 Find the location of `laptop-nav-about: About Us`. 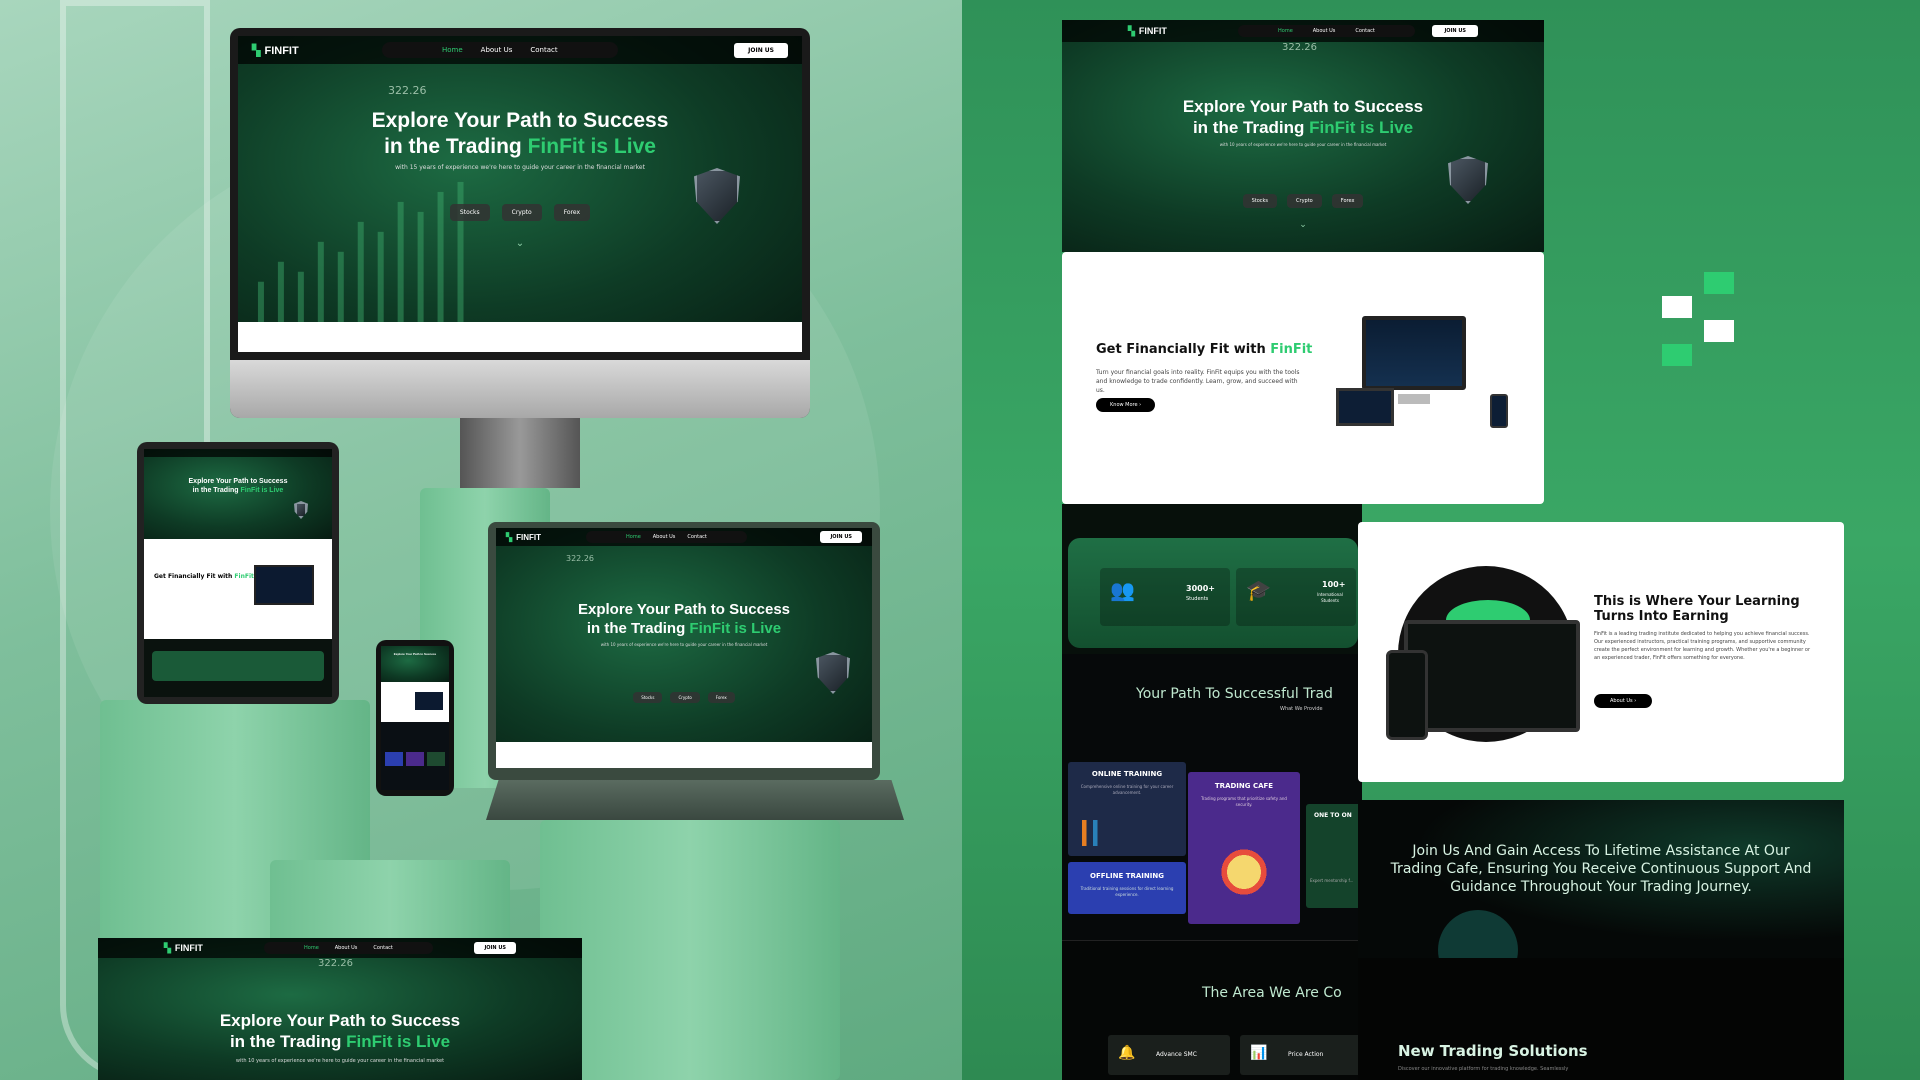

laptop-nav-about: About Us is located at coordinates (664, 537).